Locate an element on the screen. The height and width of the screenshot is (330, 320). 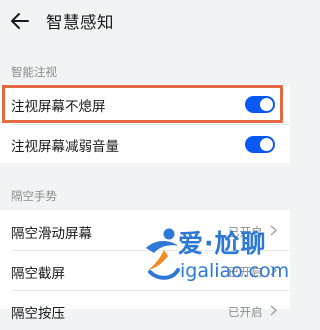
header-bar: 智慧感知 is located at coordinates (145, 21).